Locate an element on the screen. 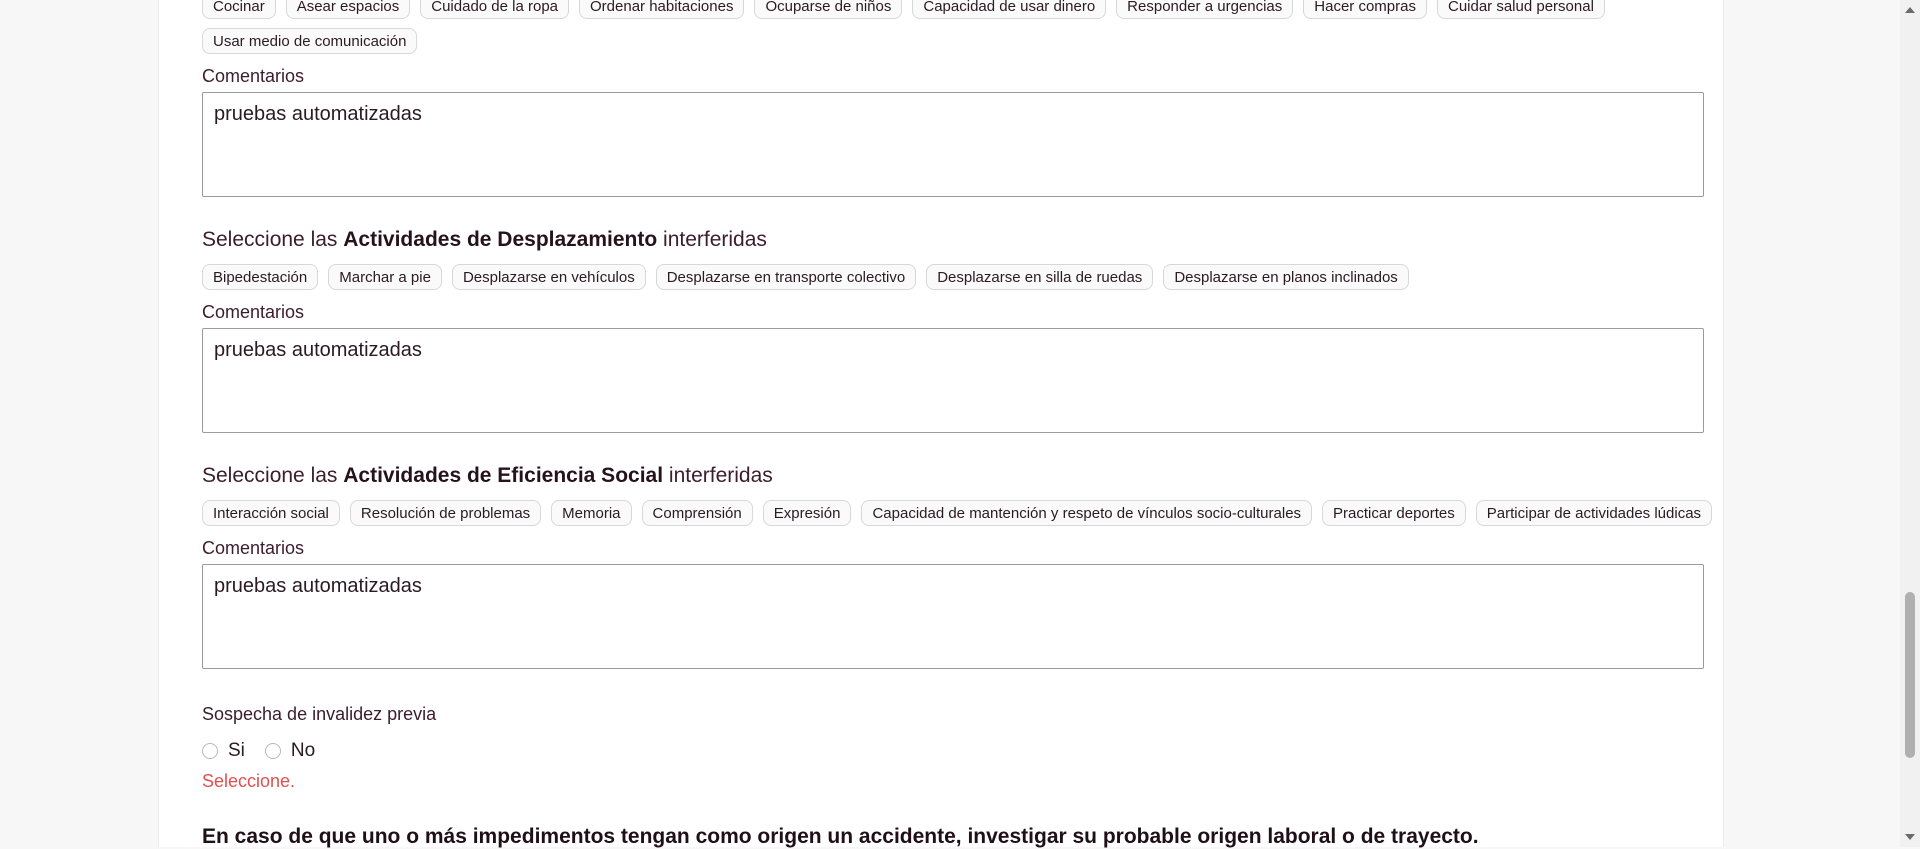 This screenshot has width=1920, height=849. scroll-down-arrow-icon is located at coordinates (1910, 837).